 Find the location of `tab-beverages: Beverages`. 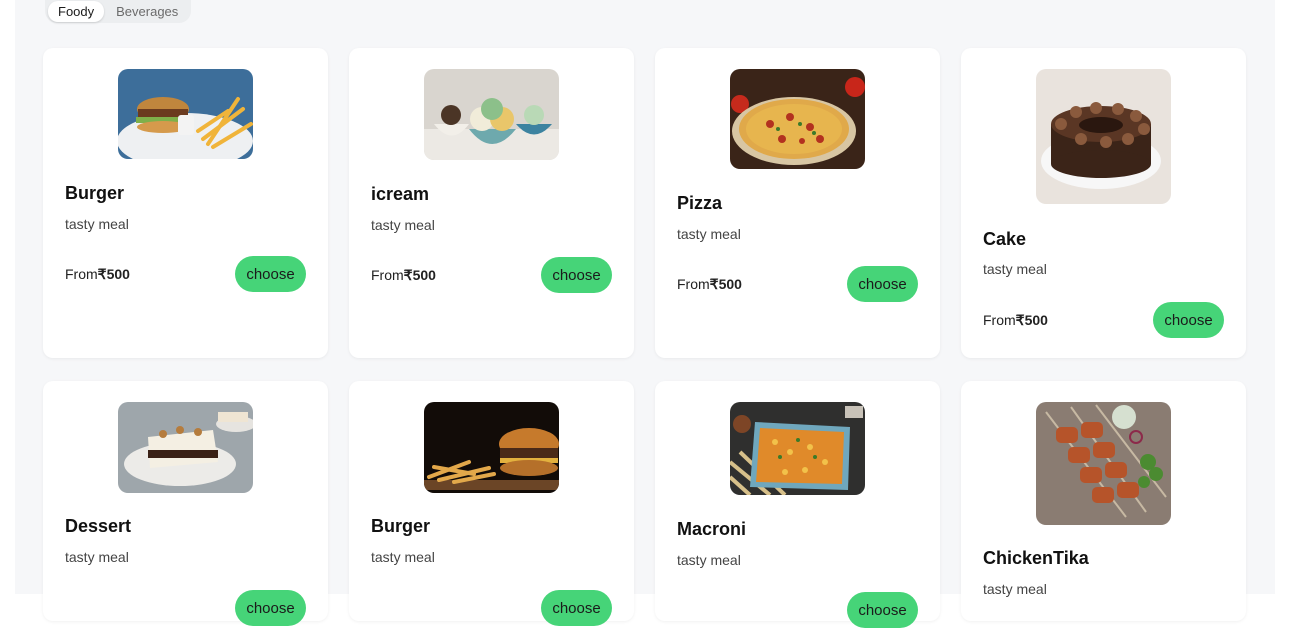

tab-beverages: Beverages is located at coordinates (147, 11).